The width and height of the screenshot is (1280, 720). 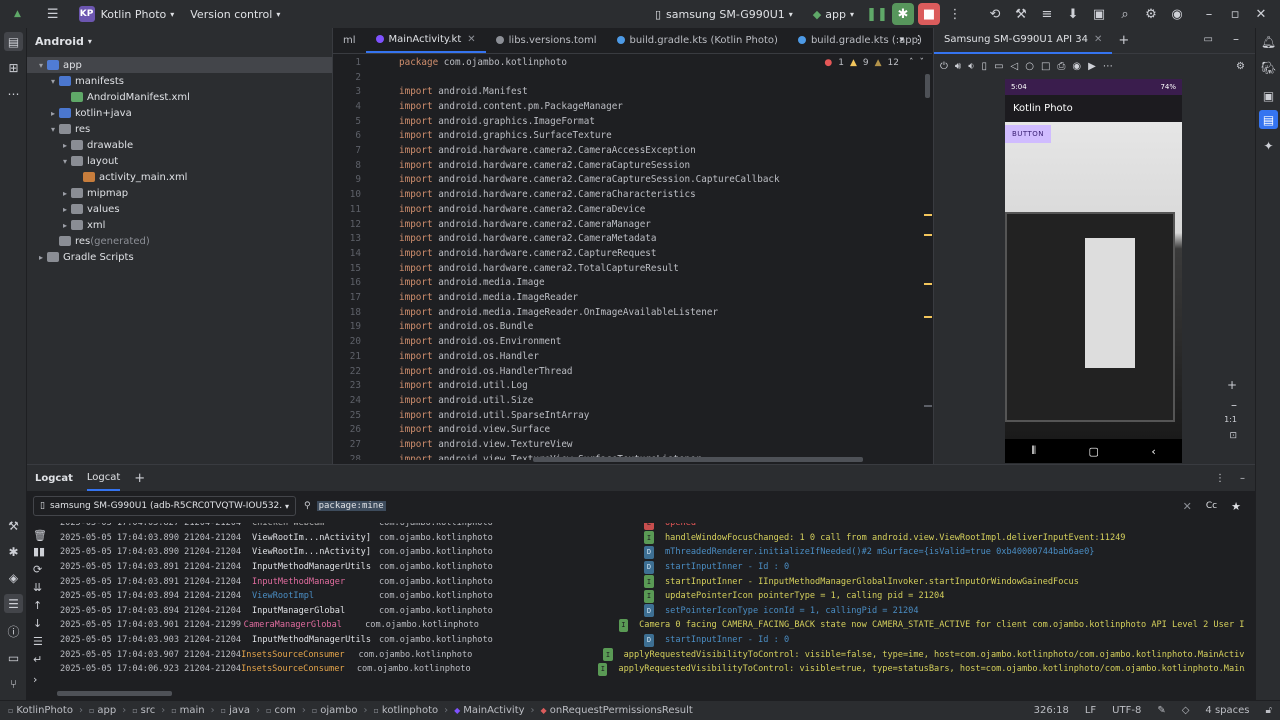 What do you see at coordinates (179, 145) in the screenshot?
I see `tree-item: ▸ drawable` at bounding box center [179, 145].